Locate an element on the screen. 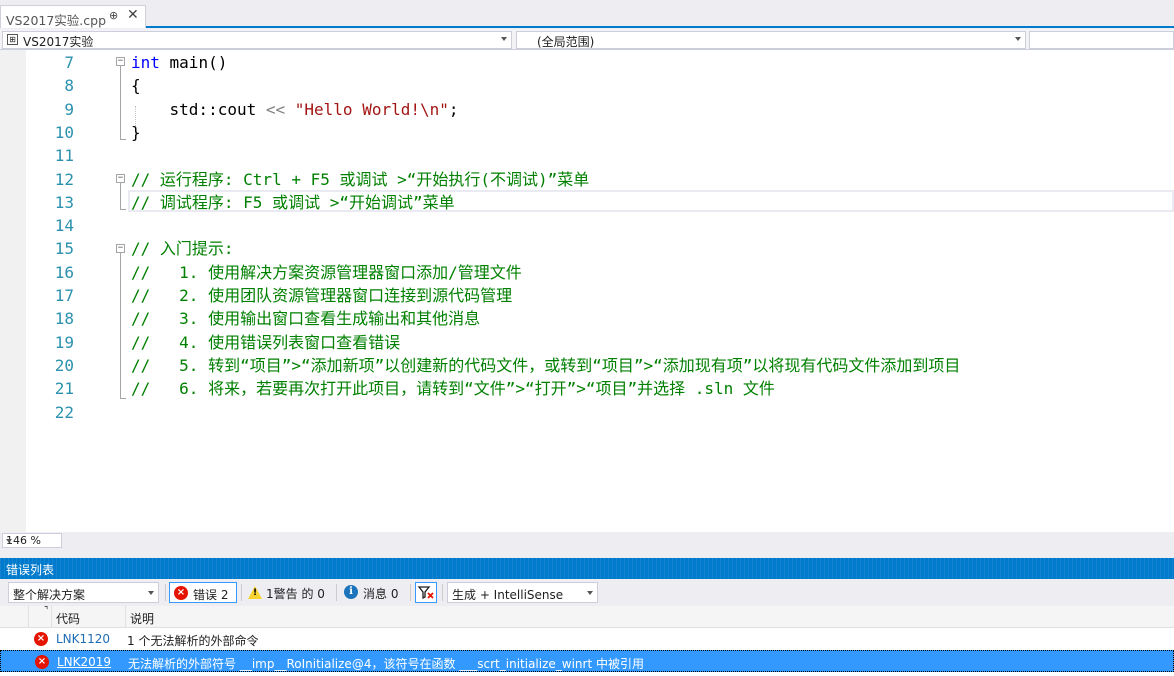 This screenshot has width=1174, height=676. code-line: // 3. 使用输出窗口查看生成输出和其他消息 is located at coordinates (305, 318).